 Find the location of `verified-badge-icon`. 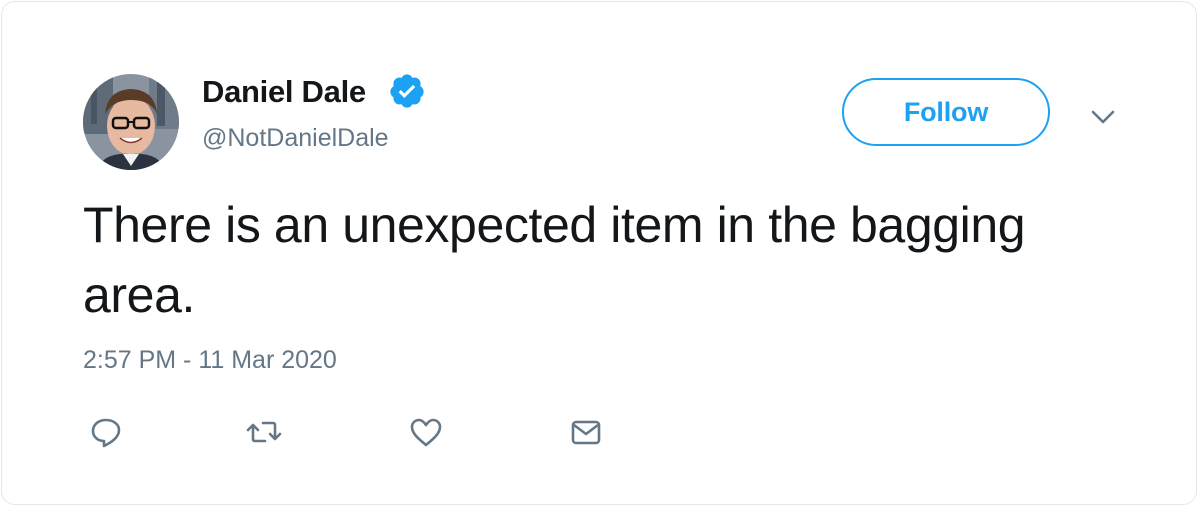

verified-badge-icon is located at coordinates (407, 91).